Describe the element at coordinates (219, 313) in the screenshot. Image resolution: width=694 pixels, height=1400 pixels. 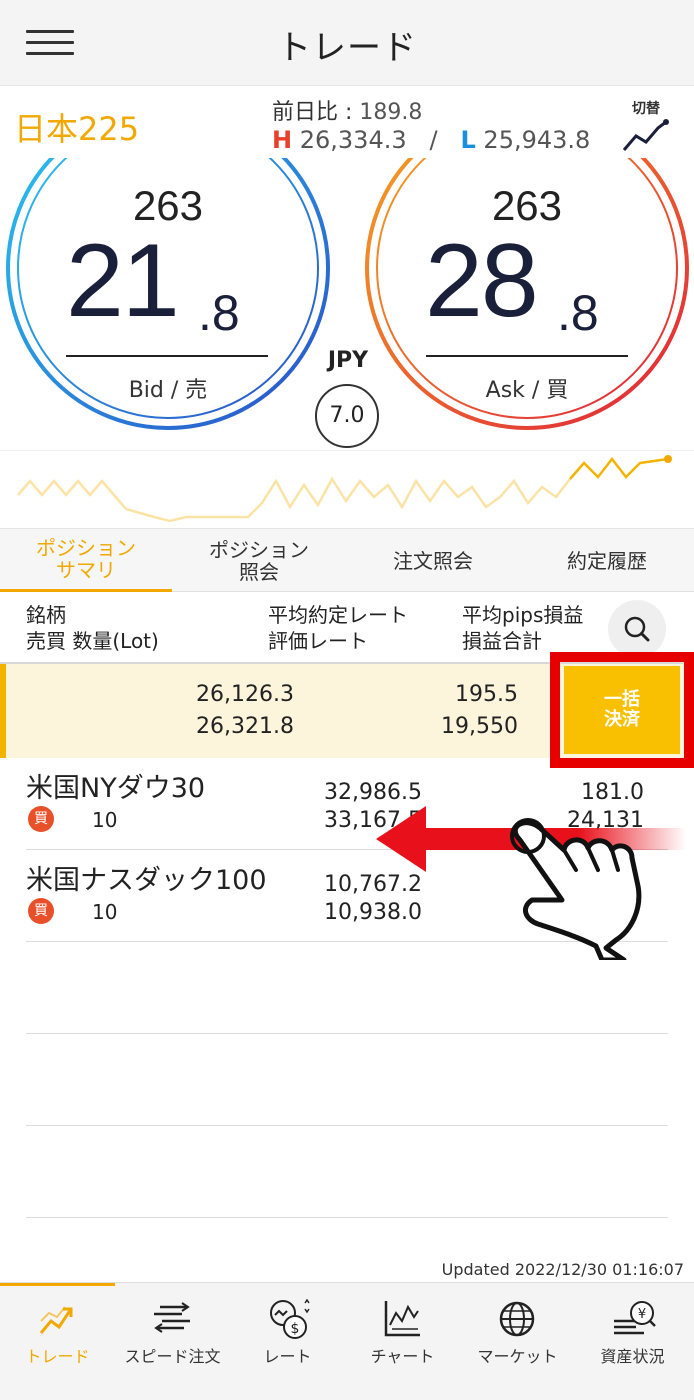
I see `bid-decimal: .8` at that location.